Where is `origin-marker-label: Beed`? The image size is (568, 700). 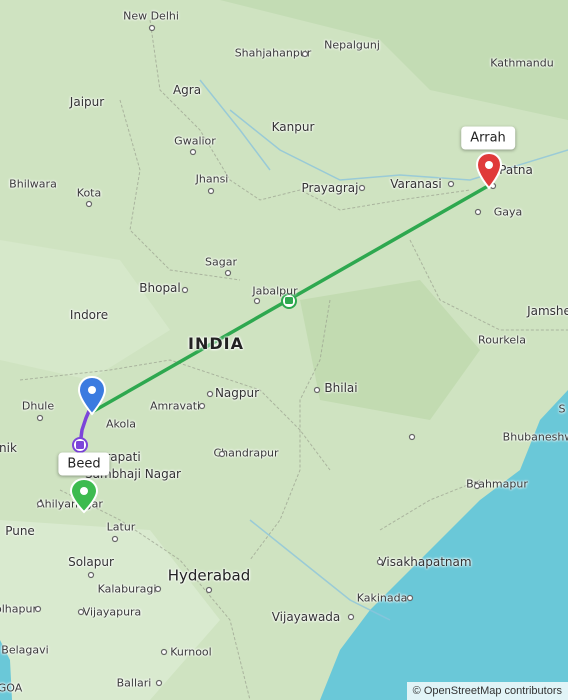 origin-marker-label: Beed is located at coordinates (84, 464).